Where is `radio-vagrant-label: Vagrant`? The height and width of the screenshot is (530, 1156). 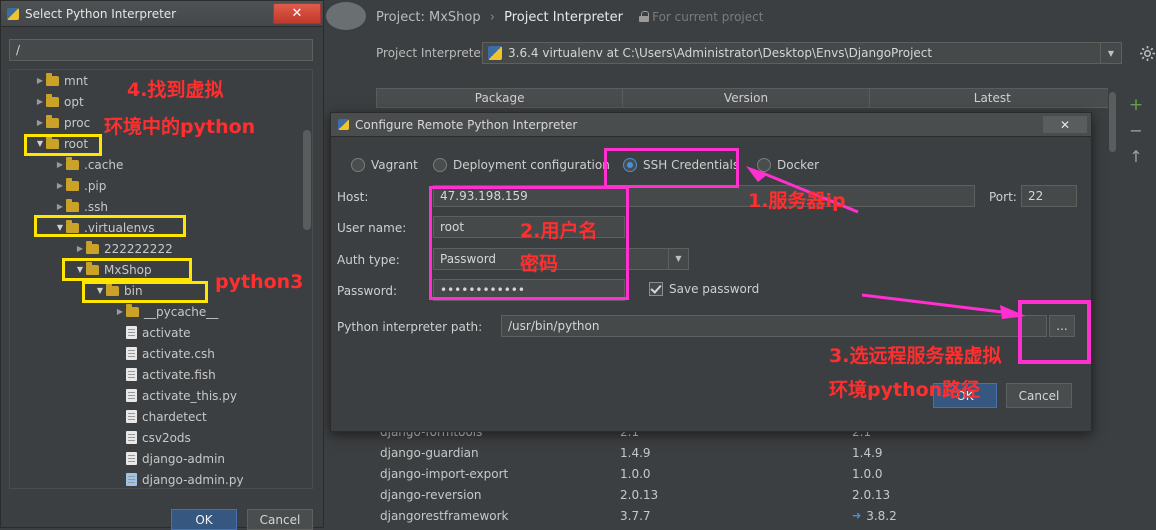 radio-vagrant-label: Vagrant is located at coordinates (394, 165).